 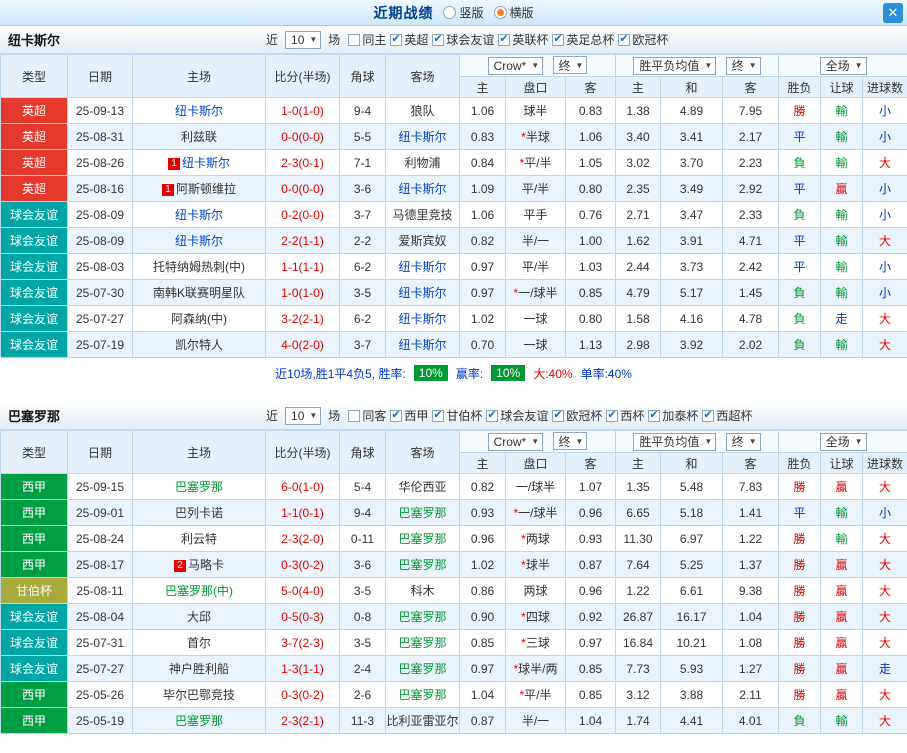 I want to click on score: 0-3(0-2), so click(x=302, y=694).